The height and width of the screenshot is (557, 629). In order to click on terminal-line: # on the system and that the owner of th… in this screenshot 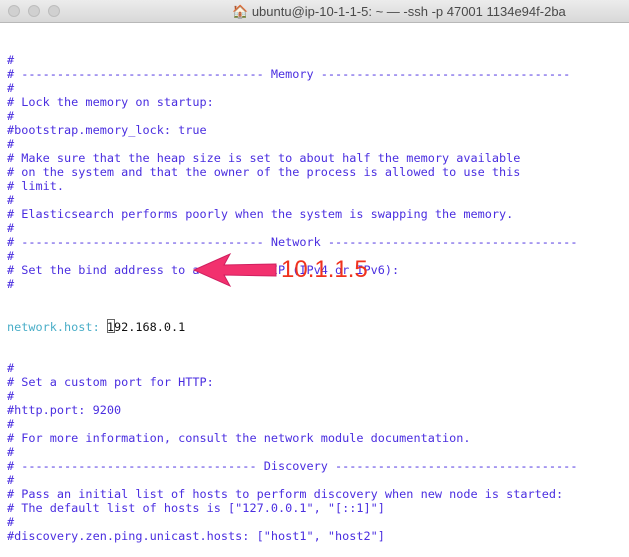, I will do `click(264, 172)`.